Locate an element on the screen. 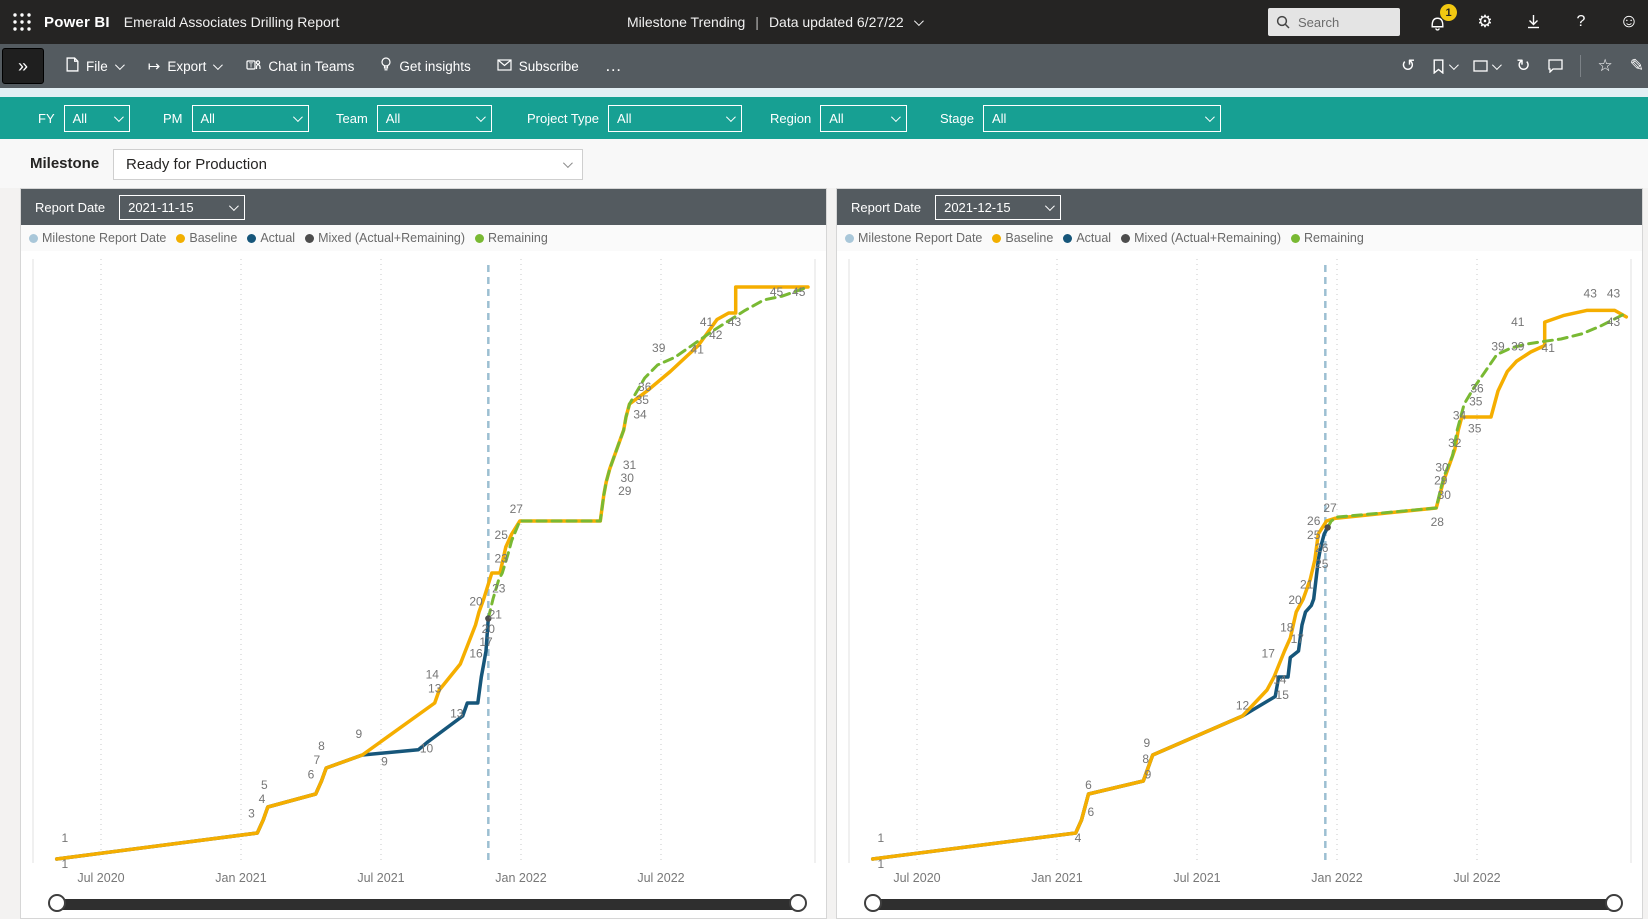  data-label: 12 is located at coordinates (1243, 706).